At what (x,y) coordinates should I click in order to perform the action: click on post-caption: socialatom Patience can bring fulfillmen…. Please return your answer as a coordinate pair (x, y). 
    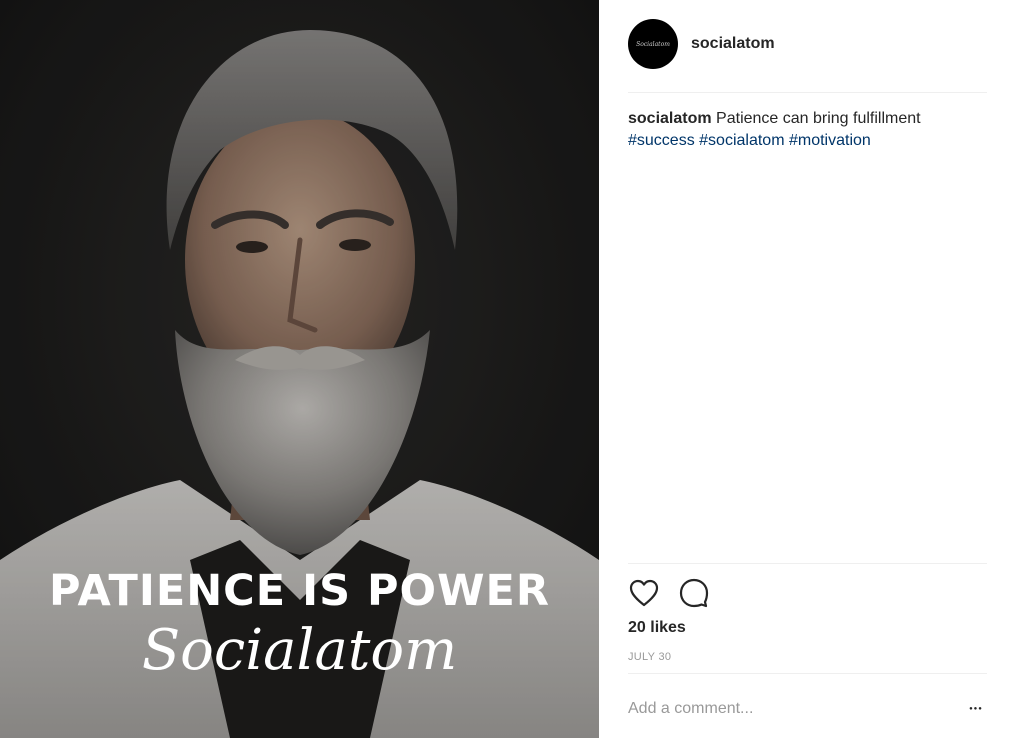
    Looking at the image, I should click on (807, 130).